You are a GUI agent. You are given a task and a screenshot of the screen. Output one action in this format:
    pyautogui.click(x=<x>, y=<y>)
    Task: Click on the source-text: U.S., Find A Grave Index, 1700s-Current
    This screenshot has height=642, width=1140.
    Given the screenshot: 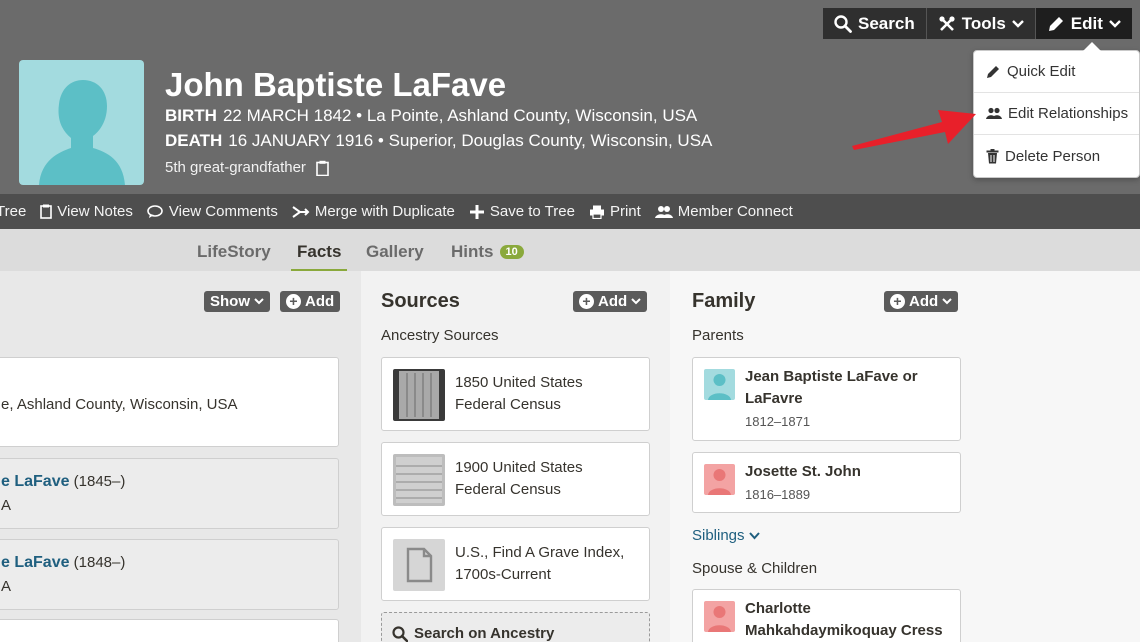 What is the action you would take?
    pyautogui.click(x=539, y=564)
    